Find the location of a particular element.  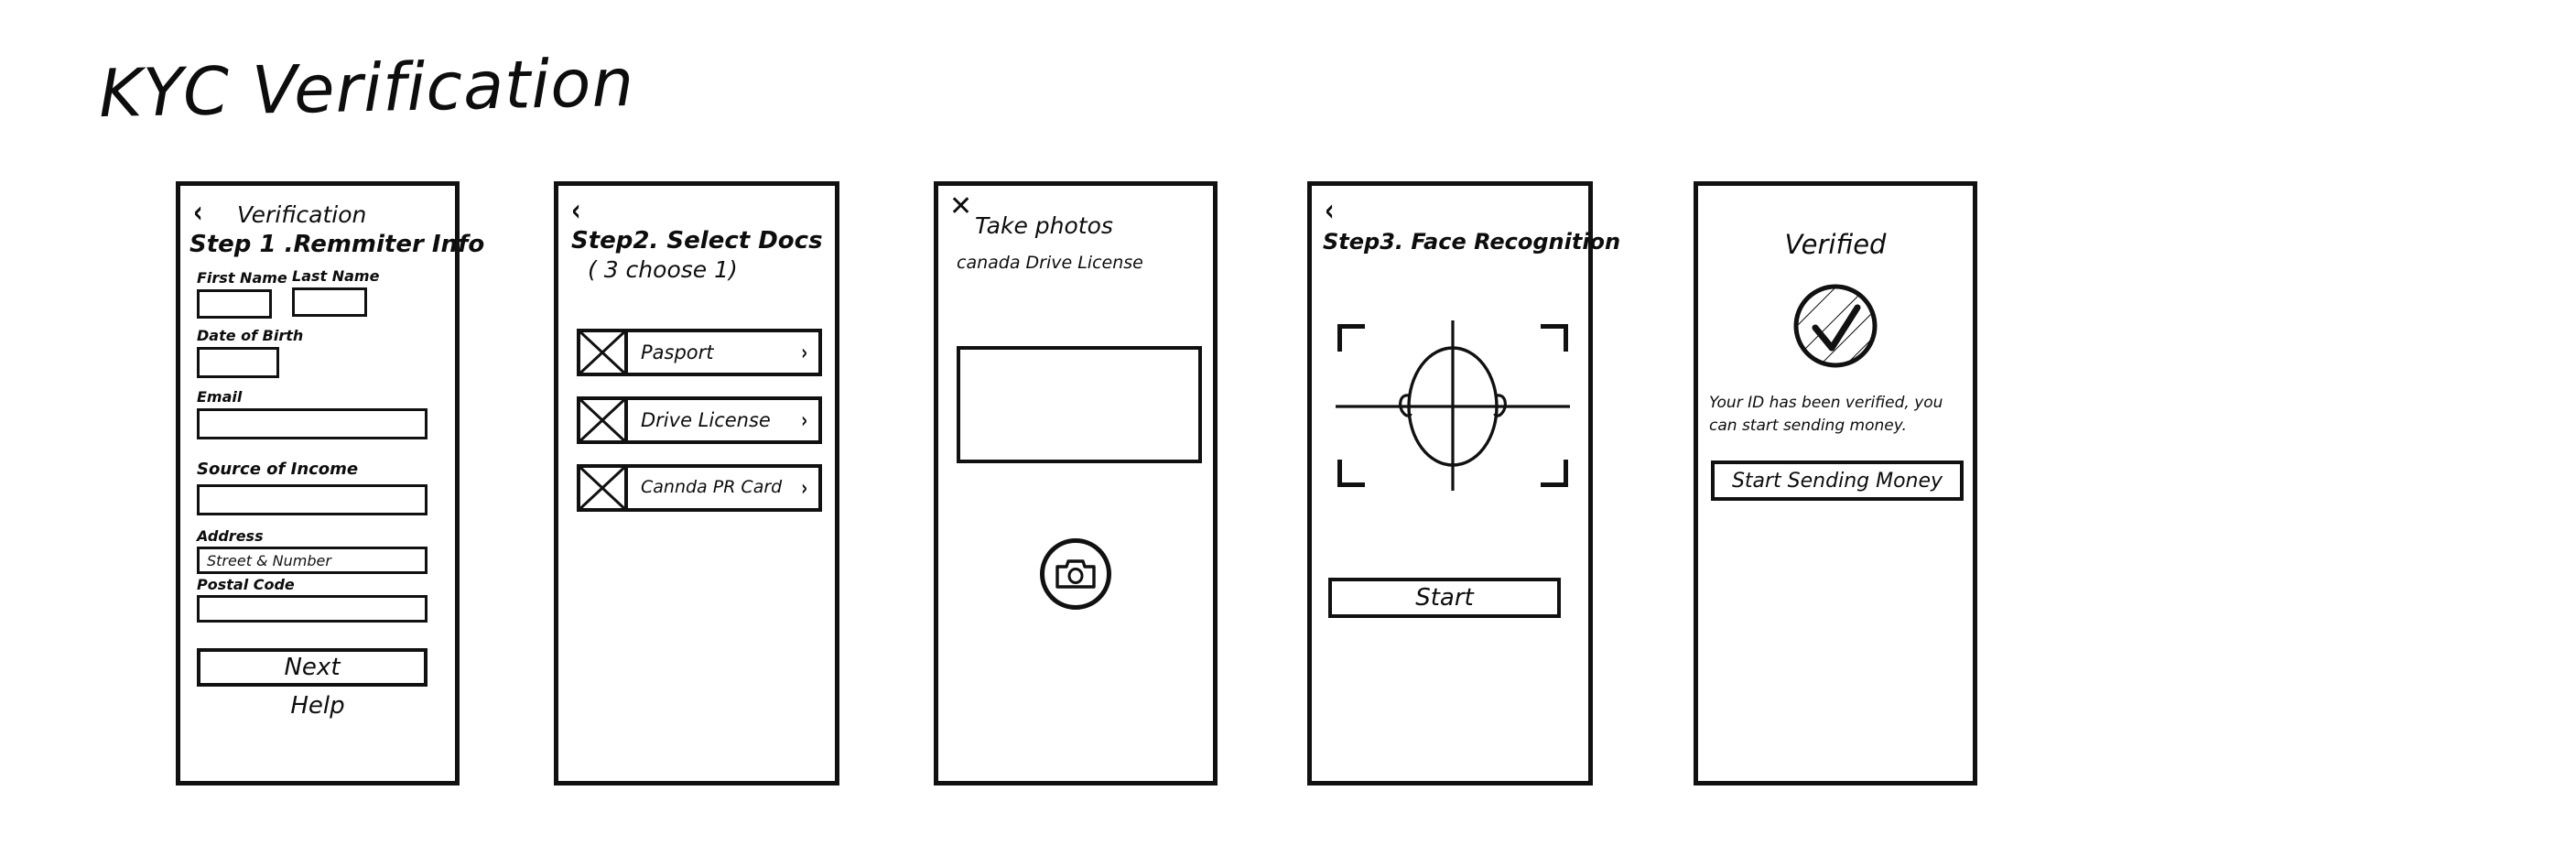

doc-option-label: Drive License is located at coordinates (706, 420).